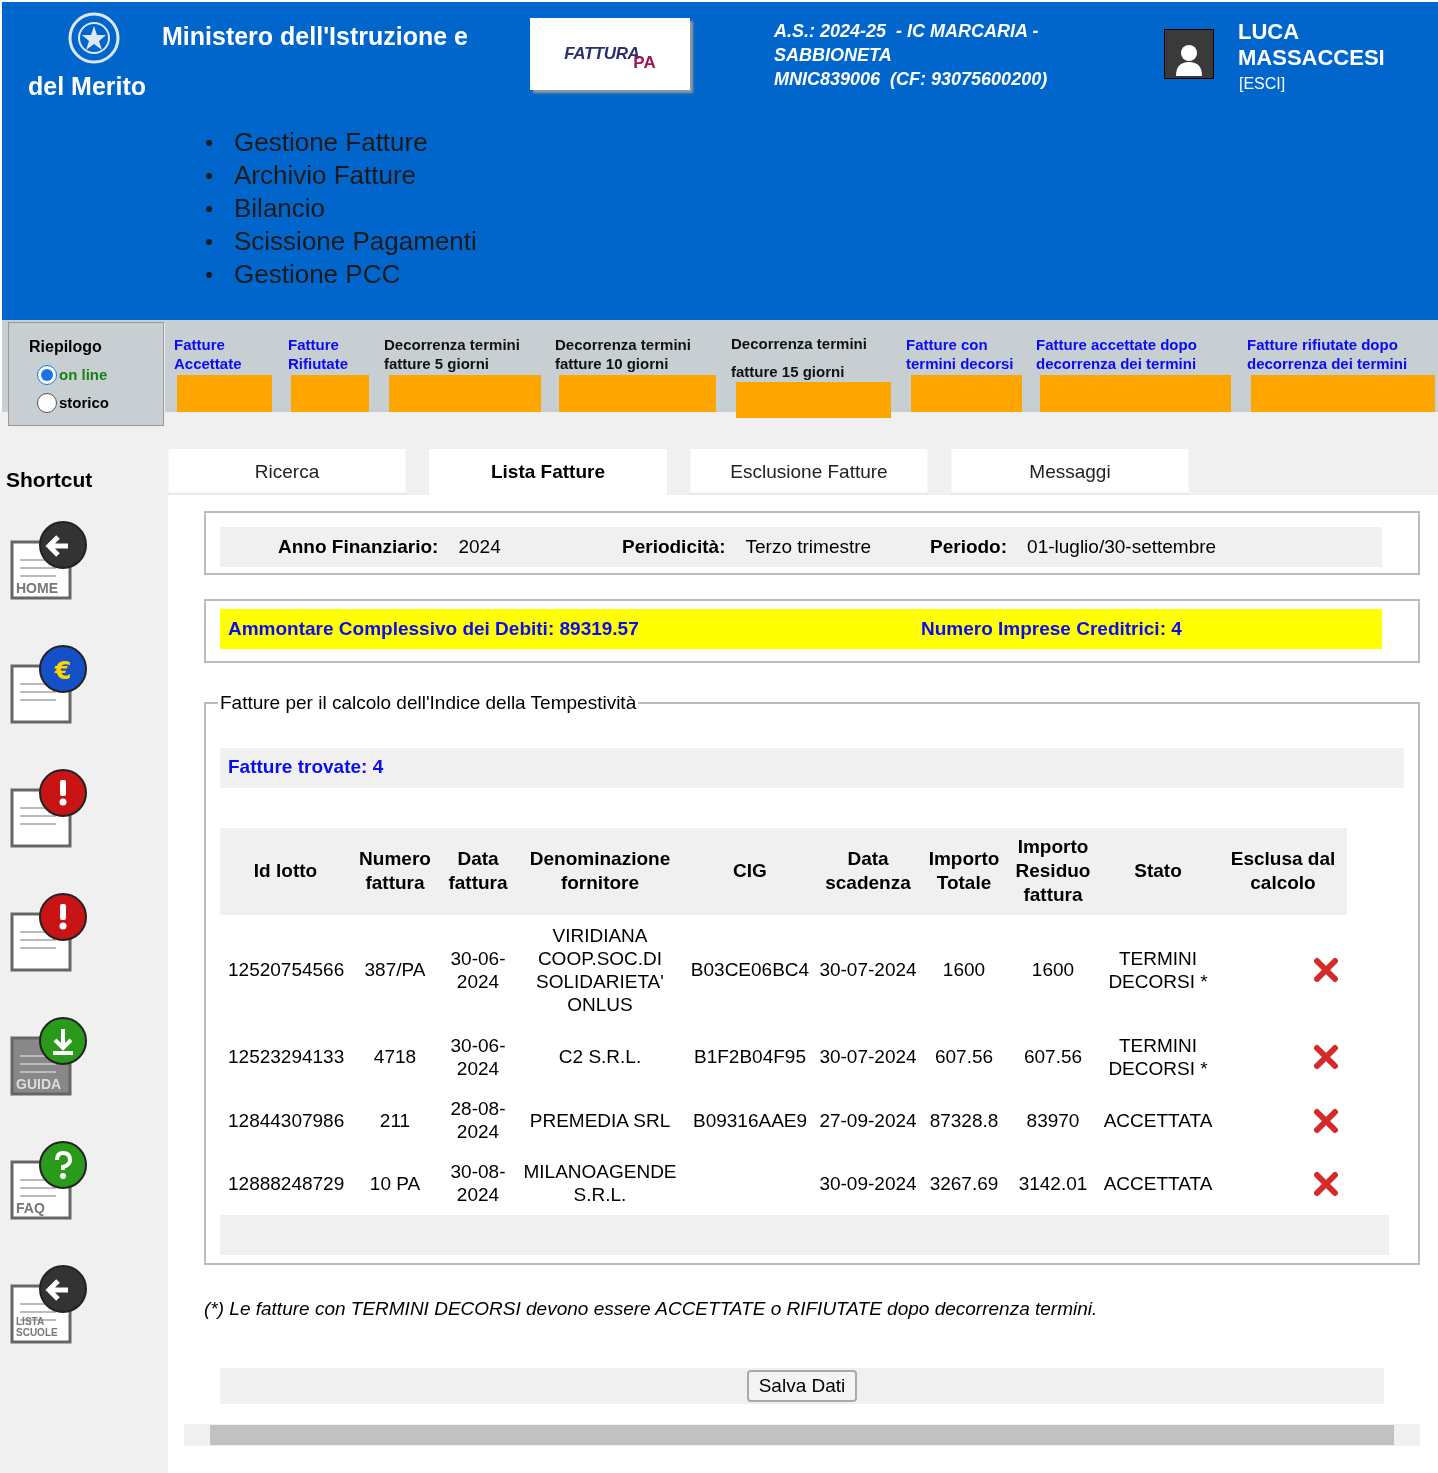 Image resolution: width=1438 pixels, height=1473 pixels. I want to click on column-header: Esclusa dal calcolo, so click(1283, 871).